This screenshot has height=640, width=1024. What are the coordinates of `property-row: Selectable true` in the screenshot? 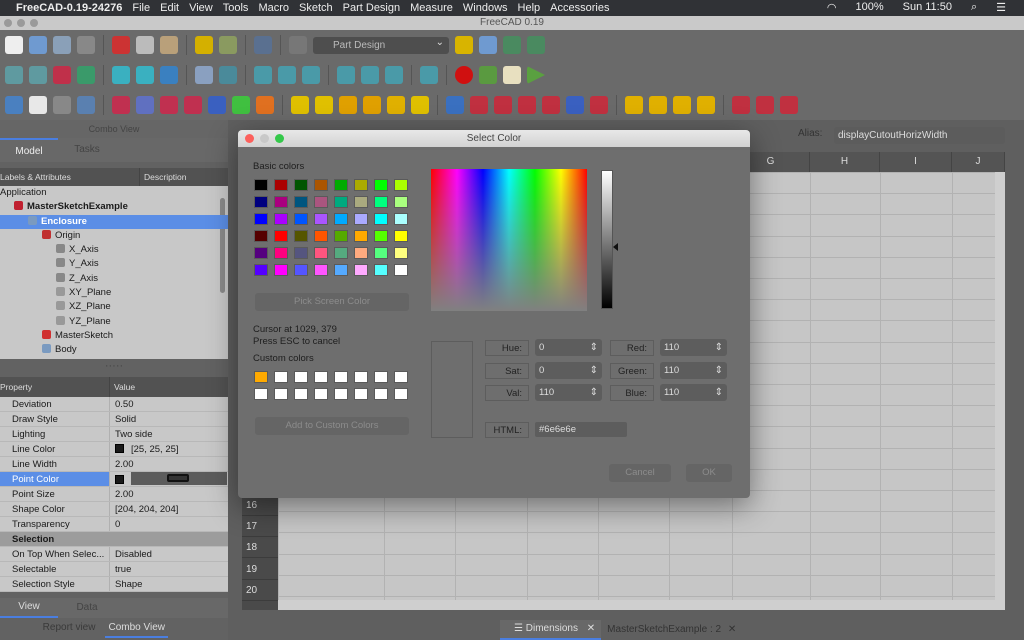 It's located at (114, 569).